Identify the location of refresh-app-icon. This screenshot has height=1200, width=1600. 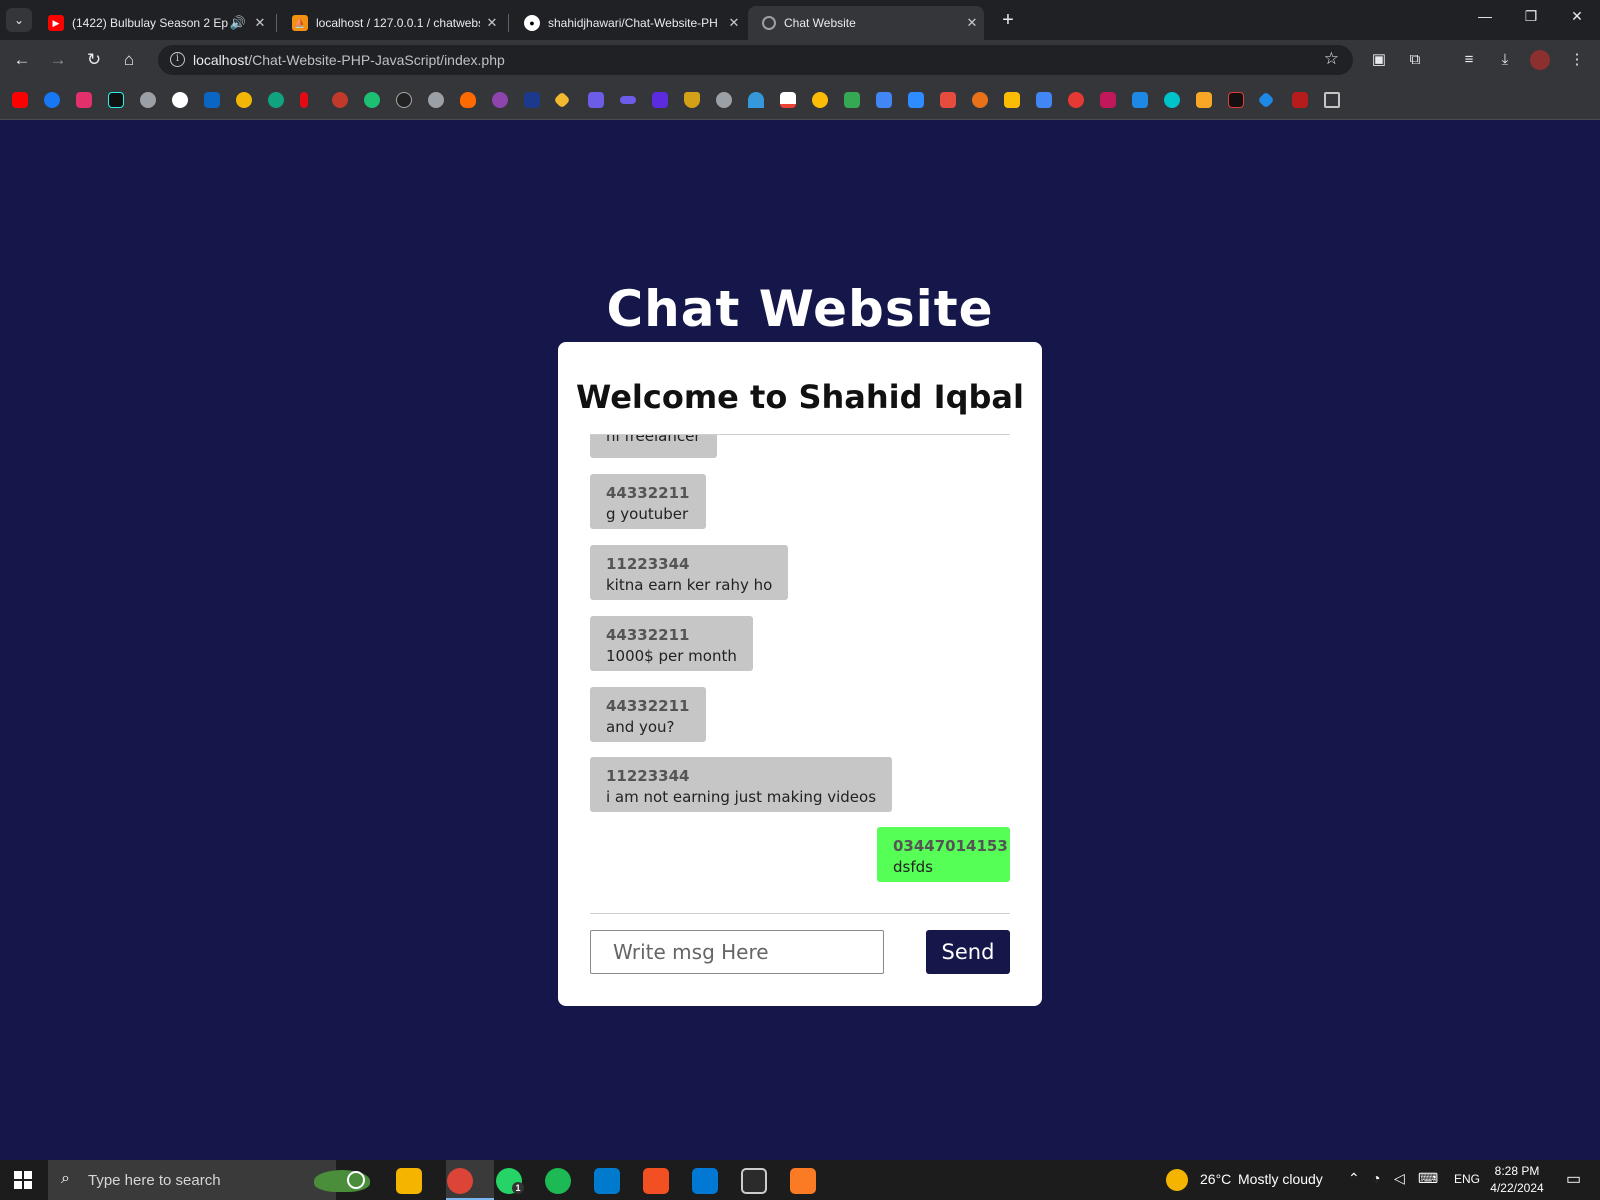
(1076, 100).